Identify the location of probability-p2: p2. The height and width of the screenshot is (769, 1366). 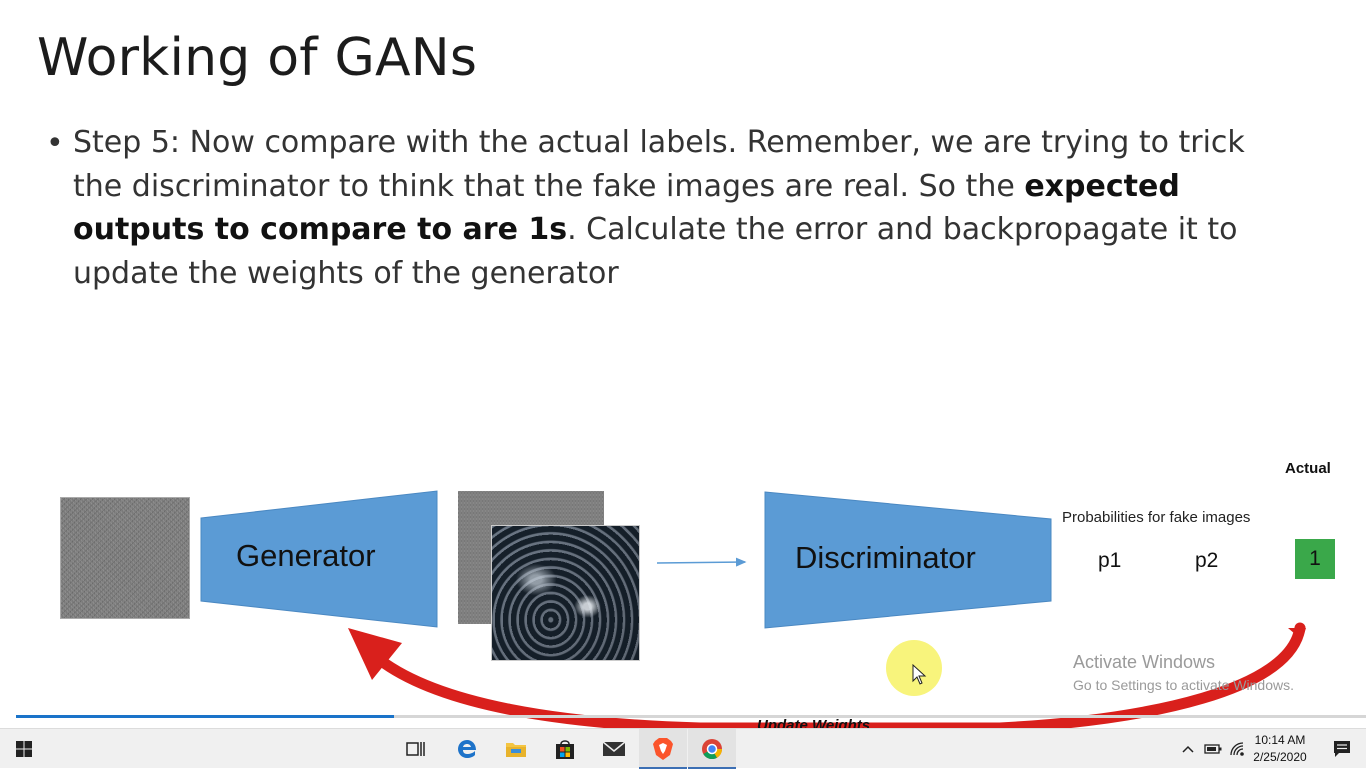
(1207, 560).